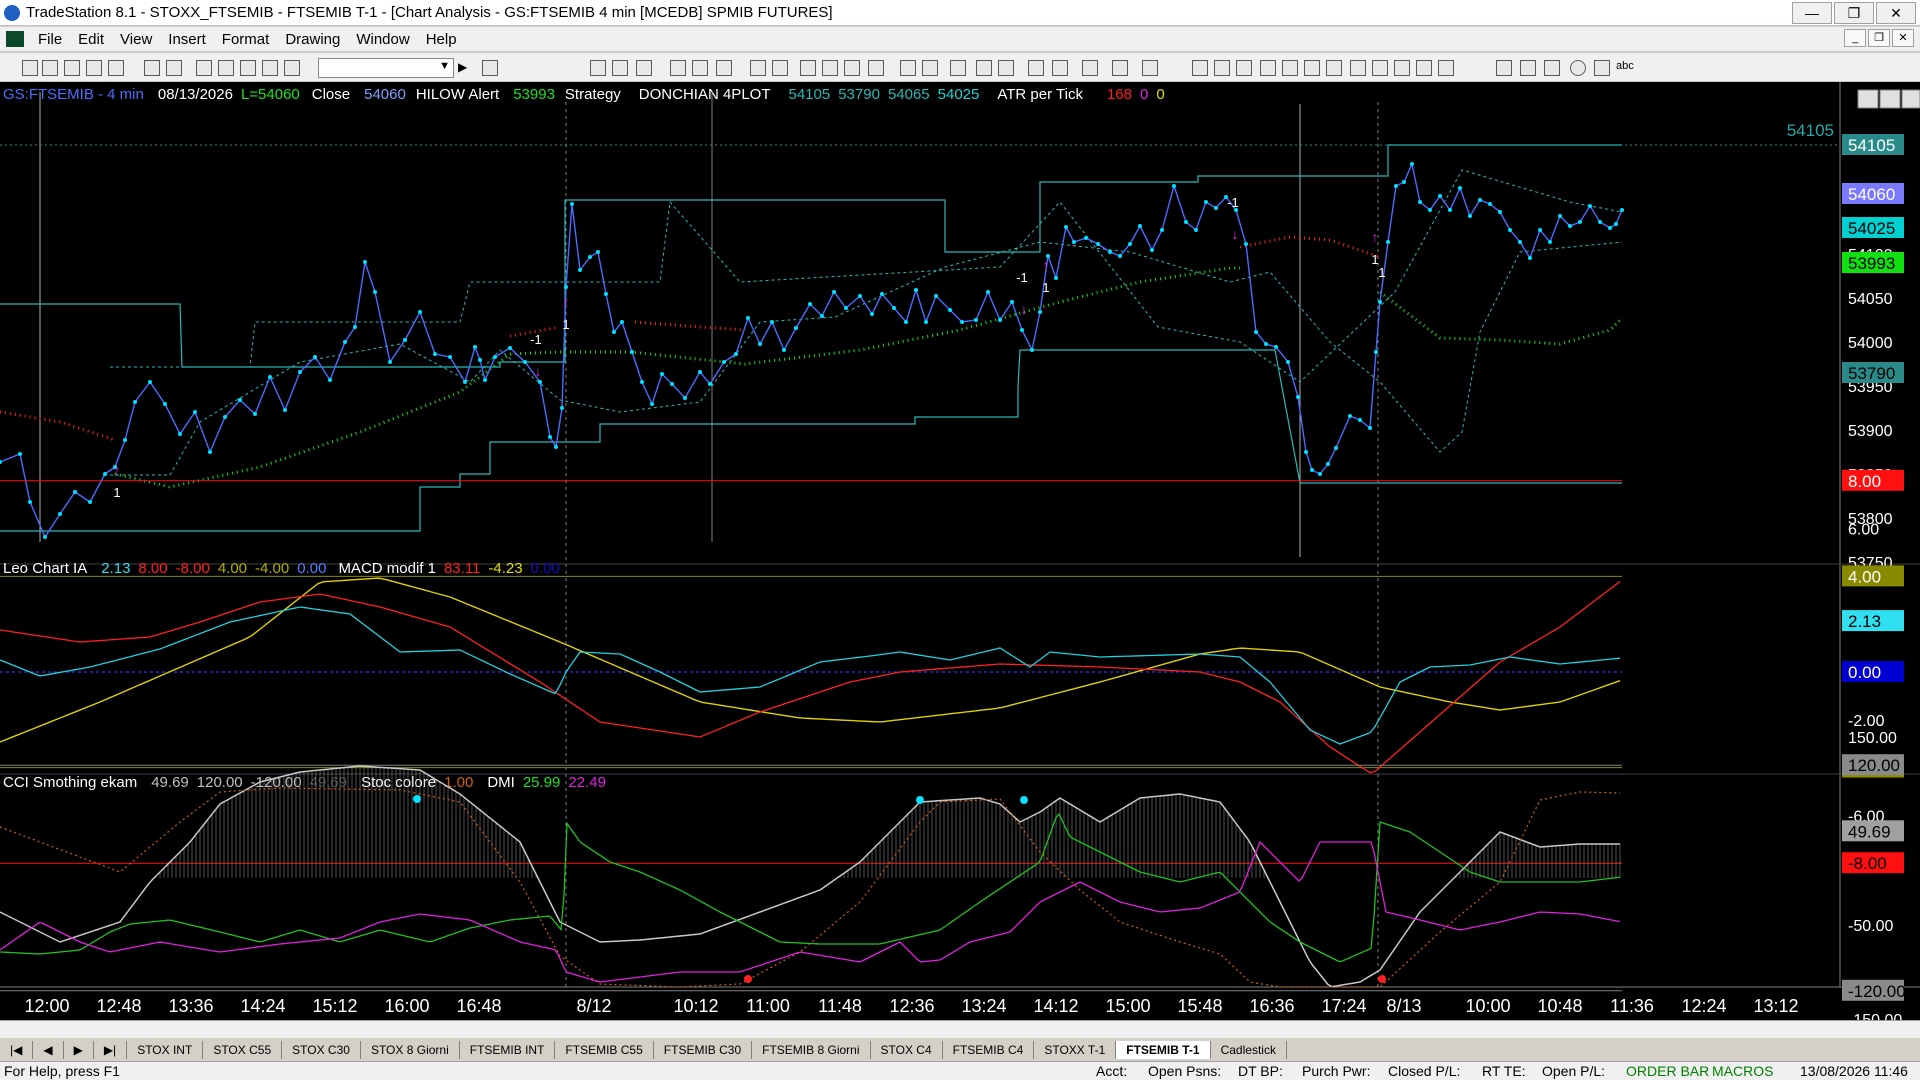  Describe the element at coordinates (136, 39) in the screenshot. I see `menu-view: View` at that location.